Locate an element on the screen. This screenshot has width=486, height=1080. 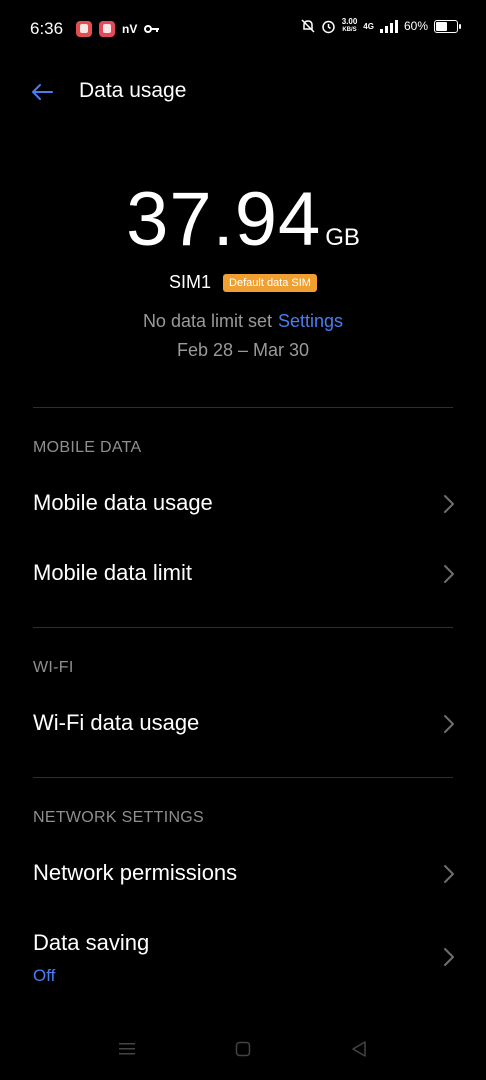
notification-icons: nV is located at coordinates (118, 29).